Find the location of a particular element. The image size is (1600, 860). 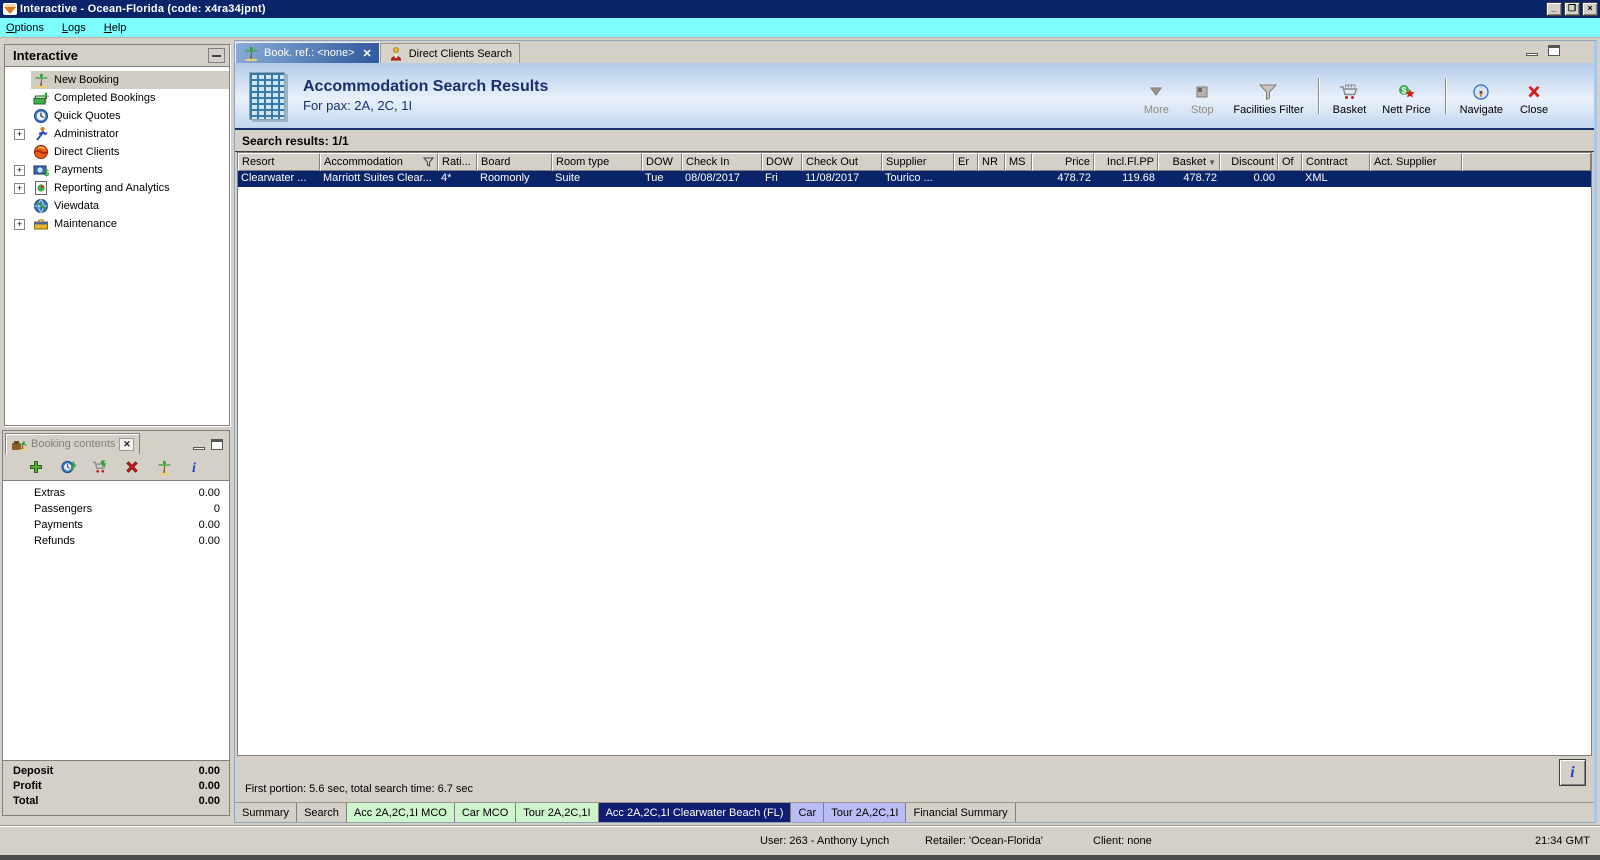

delete-icon is located at coordinates (132, 467).